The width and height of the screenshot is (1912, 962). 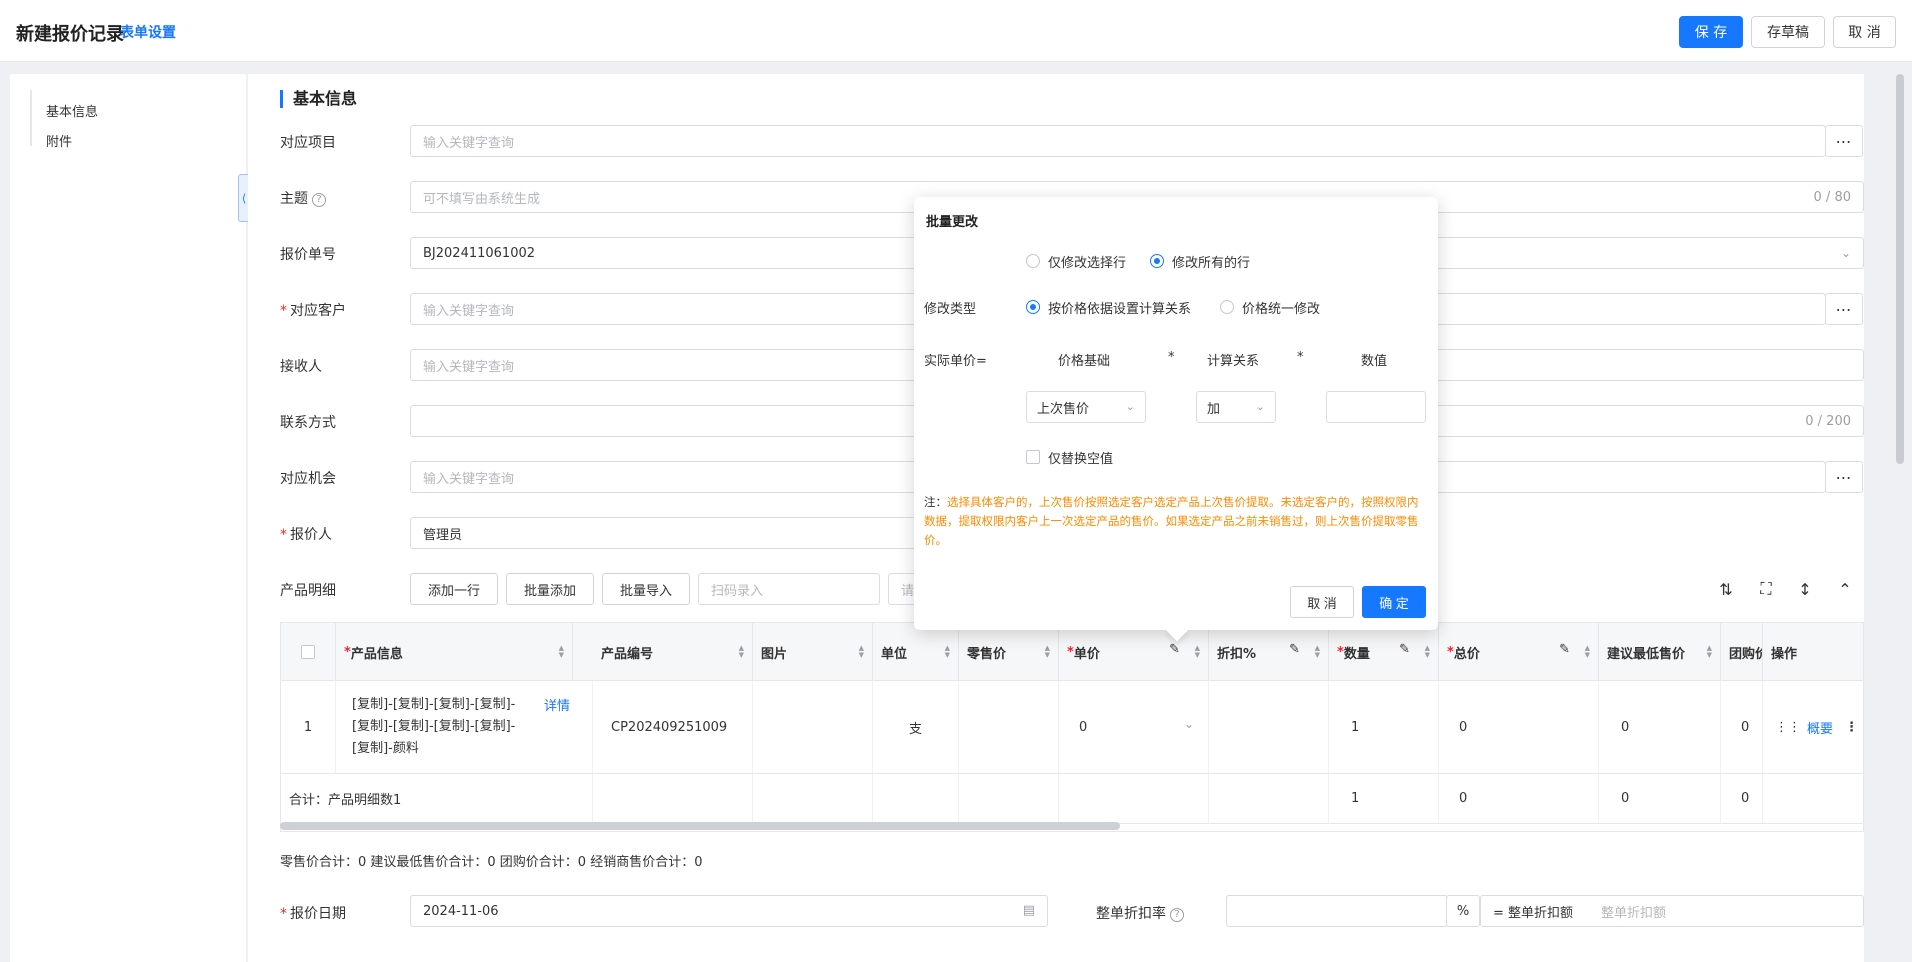 What do you see at coordinates (1726, 589) in the screenshot?
I see `row-height-icon: ⇅` at bounding box center [1726, 589].